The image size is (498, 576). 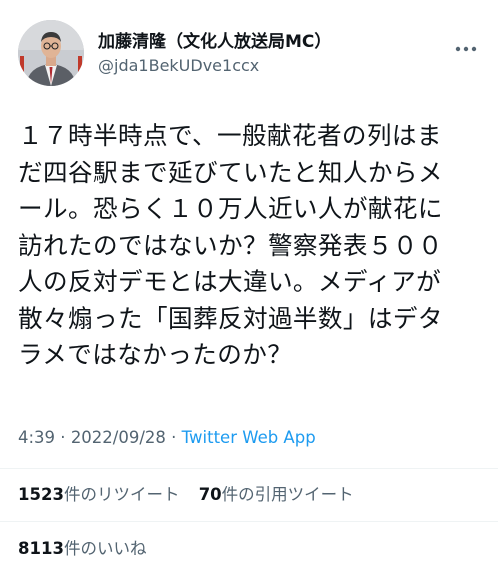 I want to click on retweets-stat: 1523件のリツイート, so click(x=98, y=493).